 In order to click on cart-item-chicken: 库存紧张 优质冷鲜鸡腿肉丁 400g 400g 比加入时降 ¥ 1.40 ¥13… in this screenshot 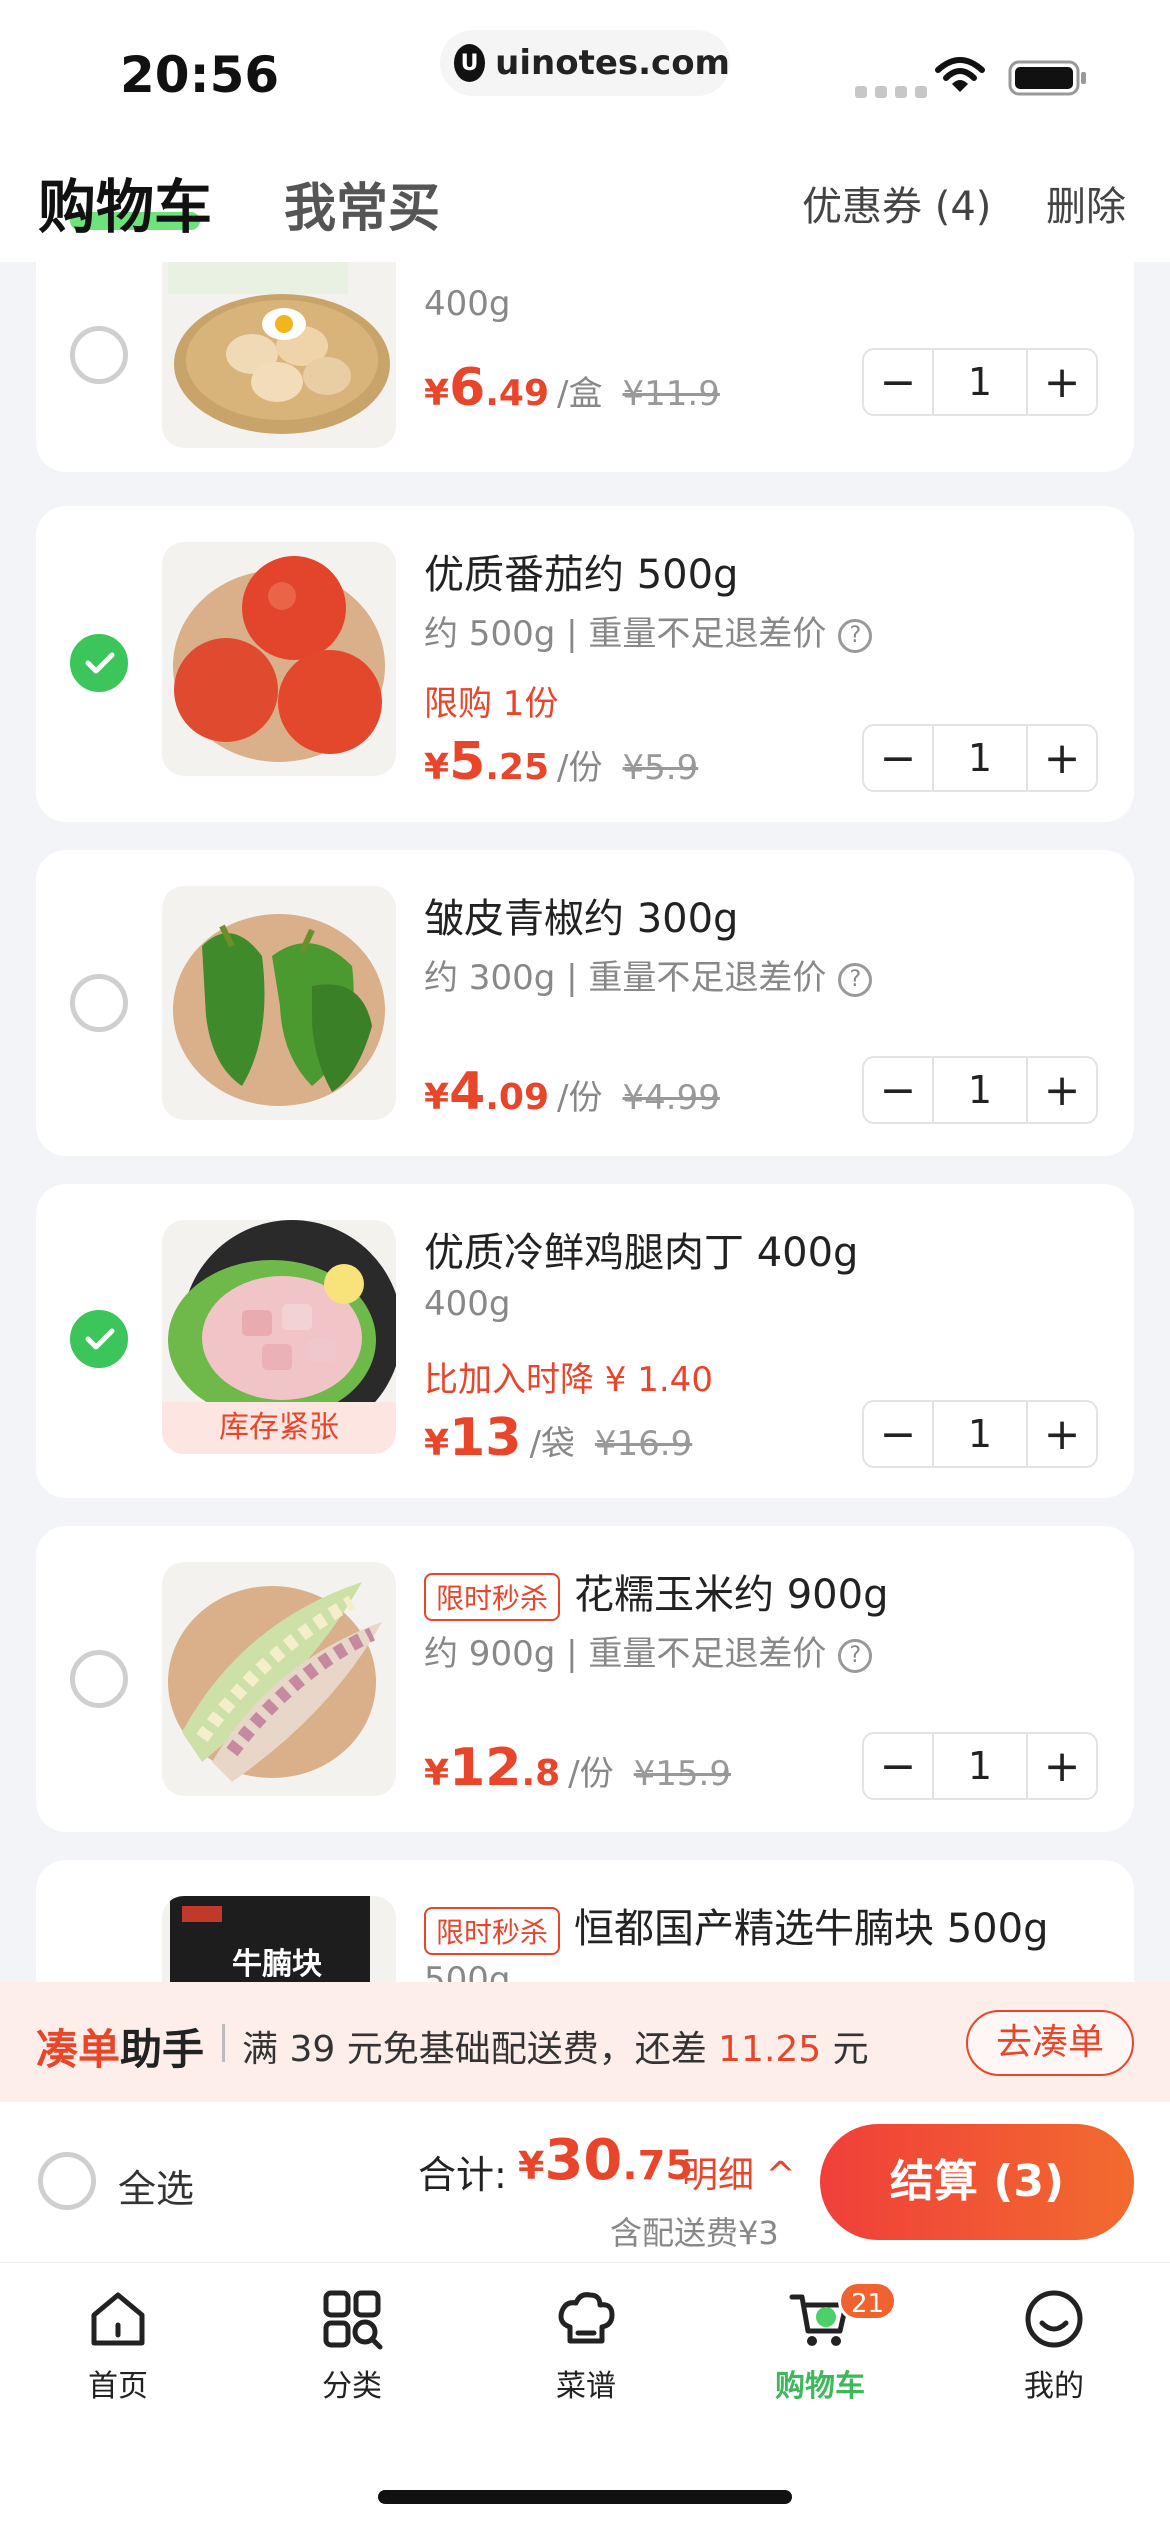, I will do `click(585, 1341)`.